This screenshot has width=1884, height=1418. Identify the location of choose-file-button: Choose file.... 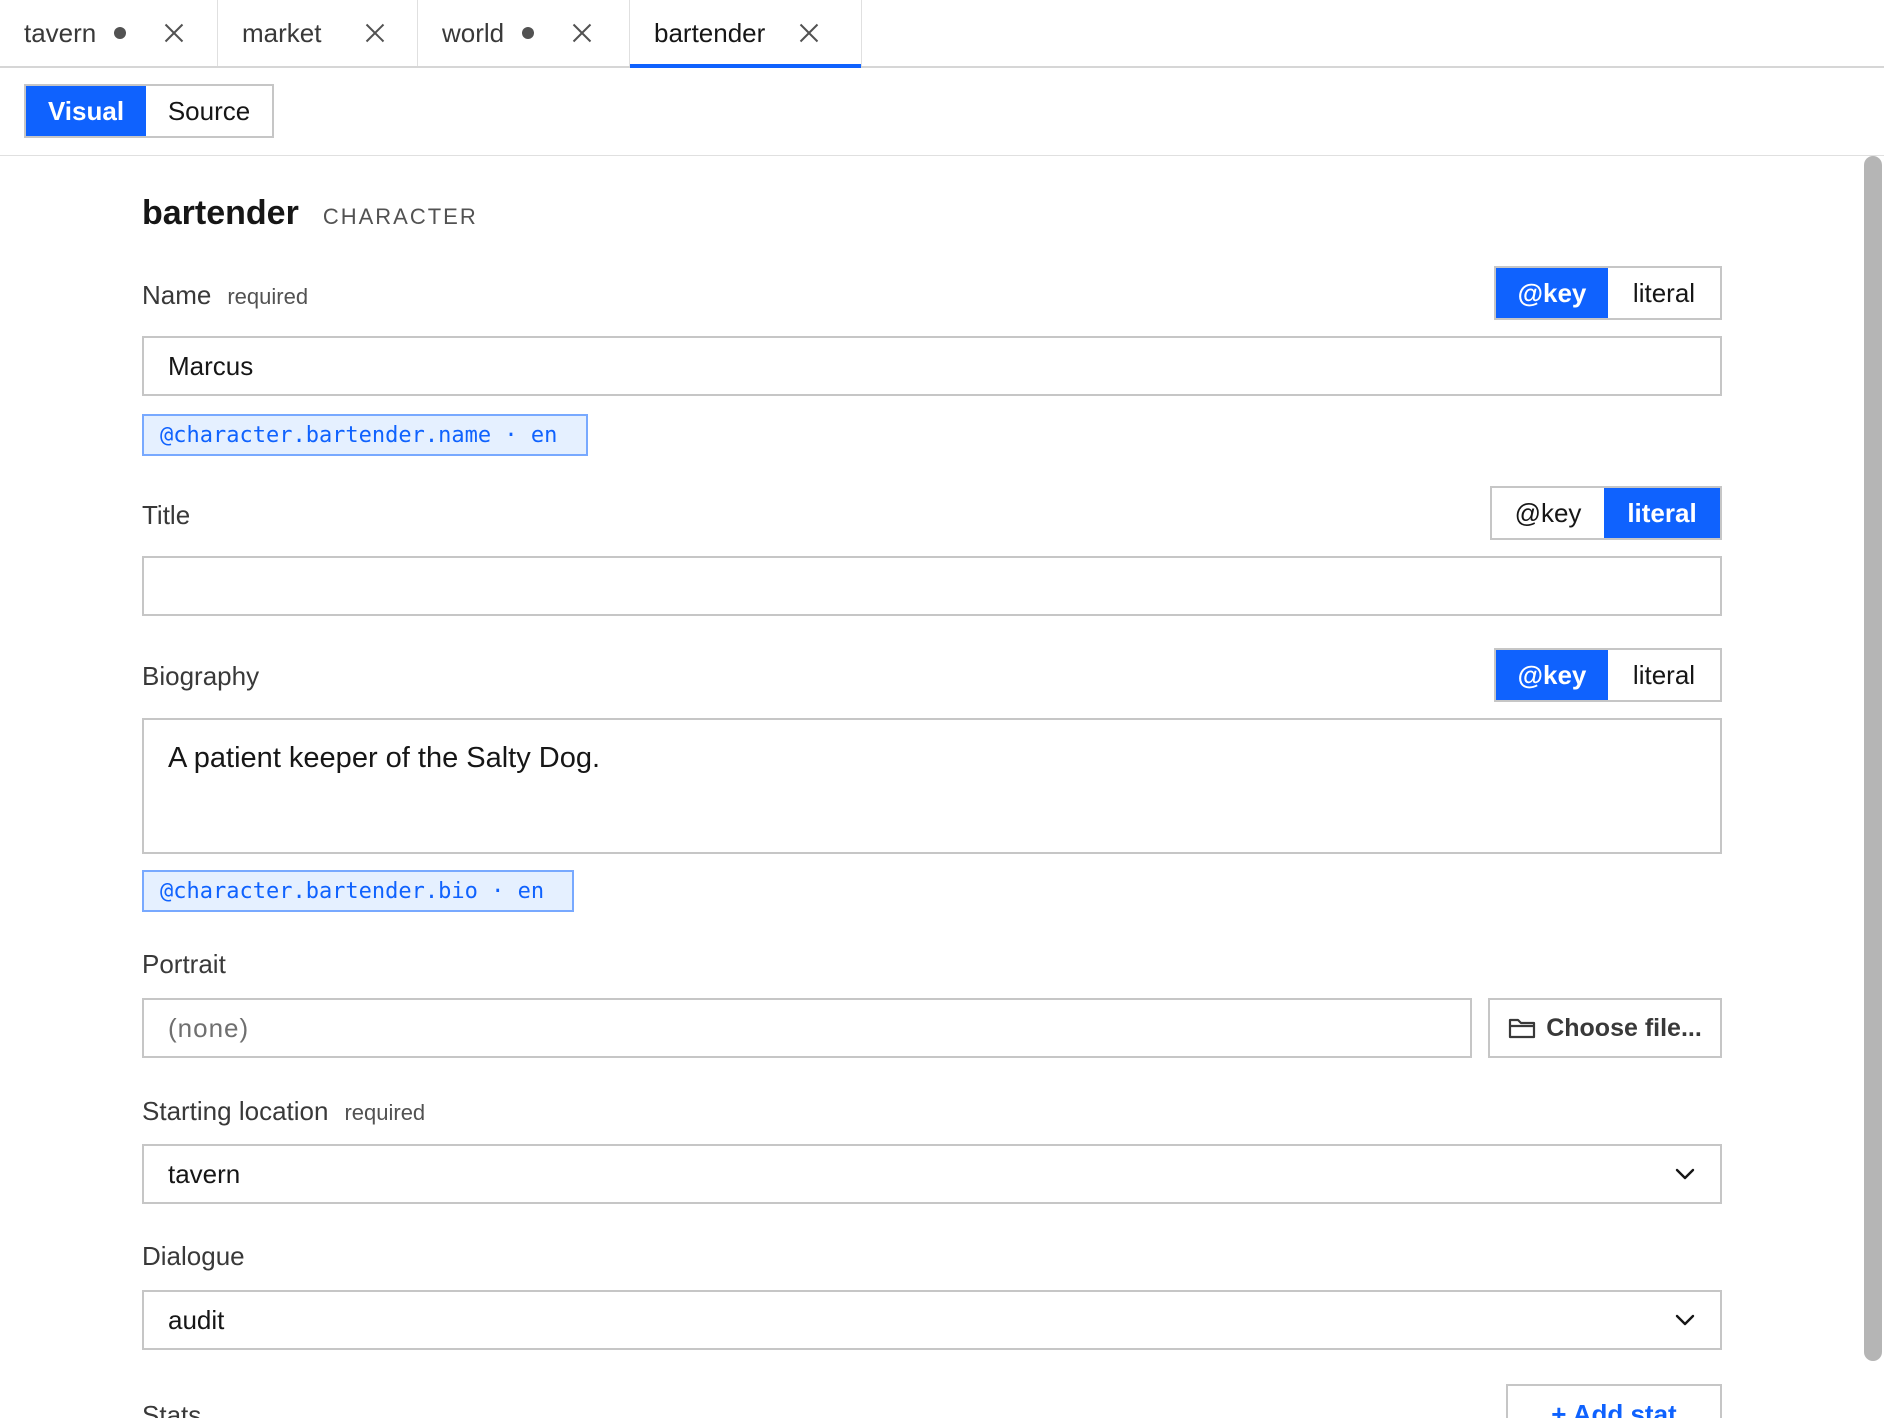
(1605, 1028).